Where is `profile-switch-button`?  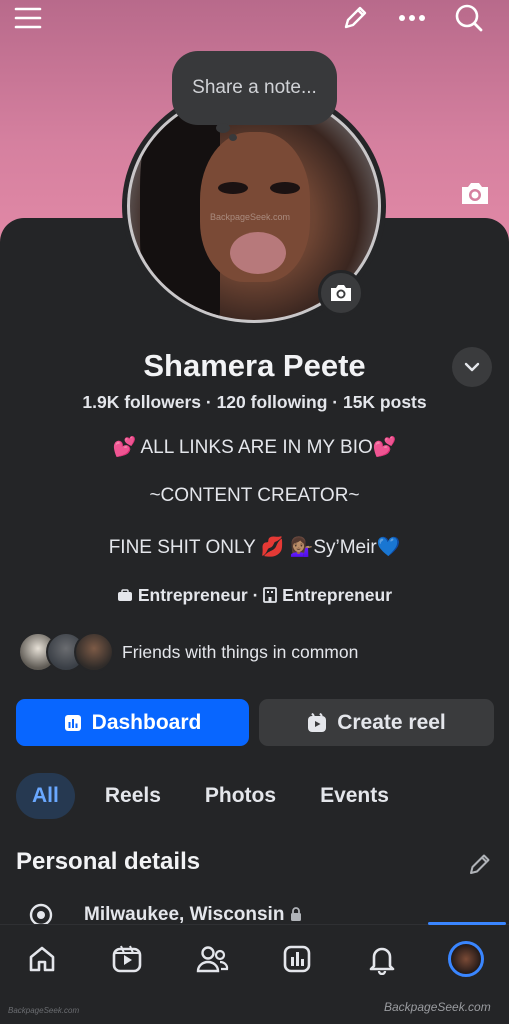 profile-switch-button is located at coordinates (472, 367).